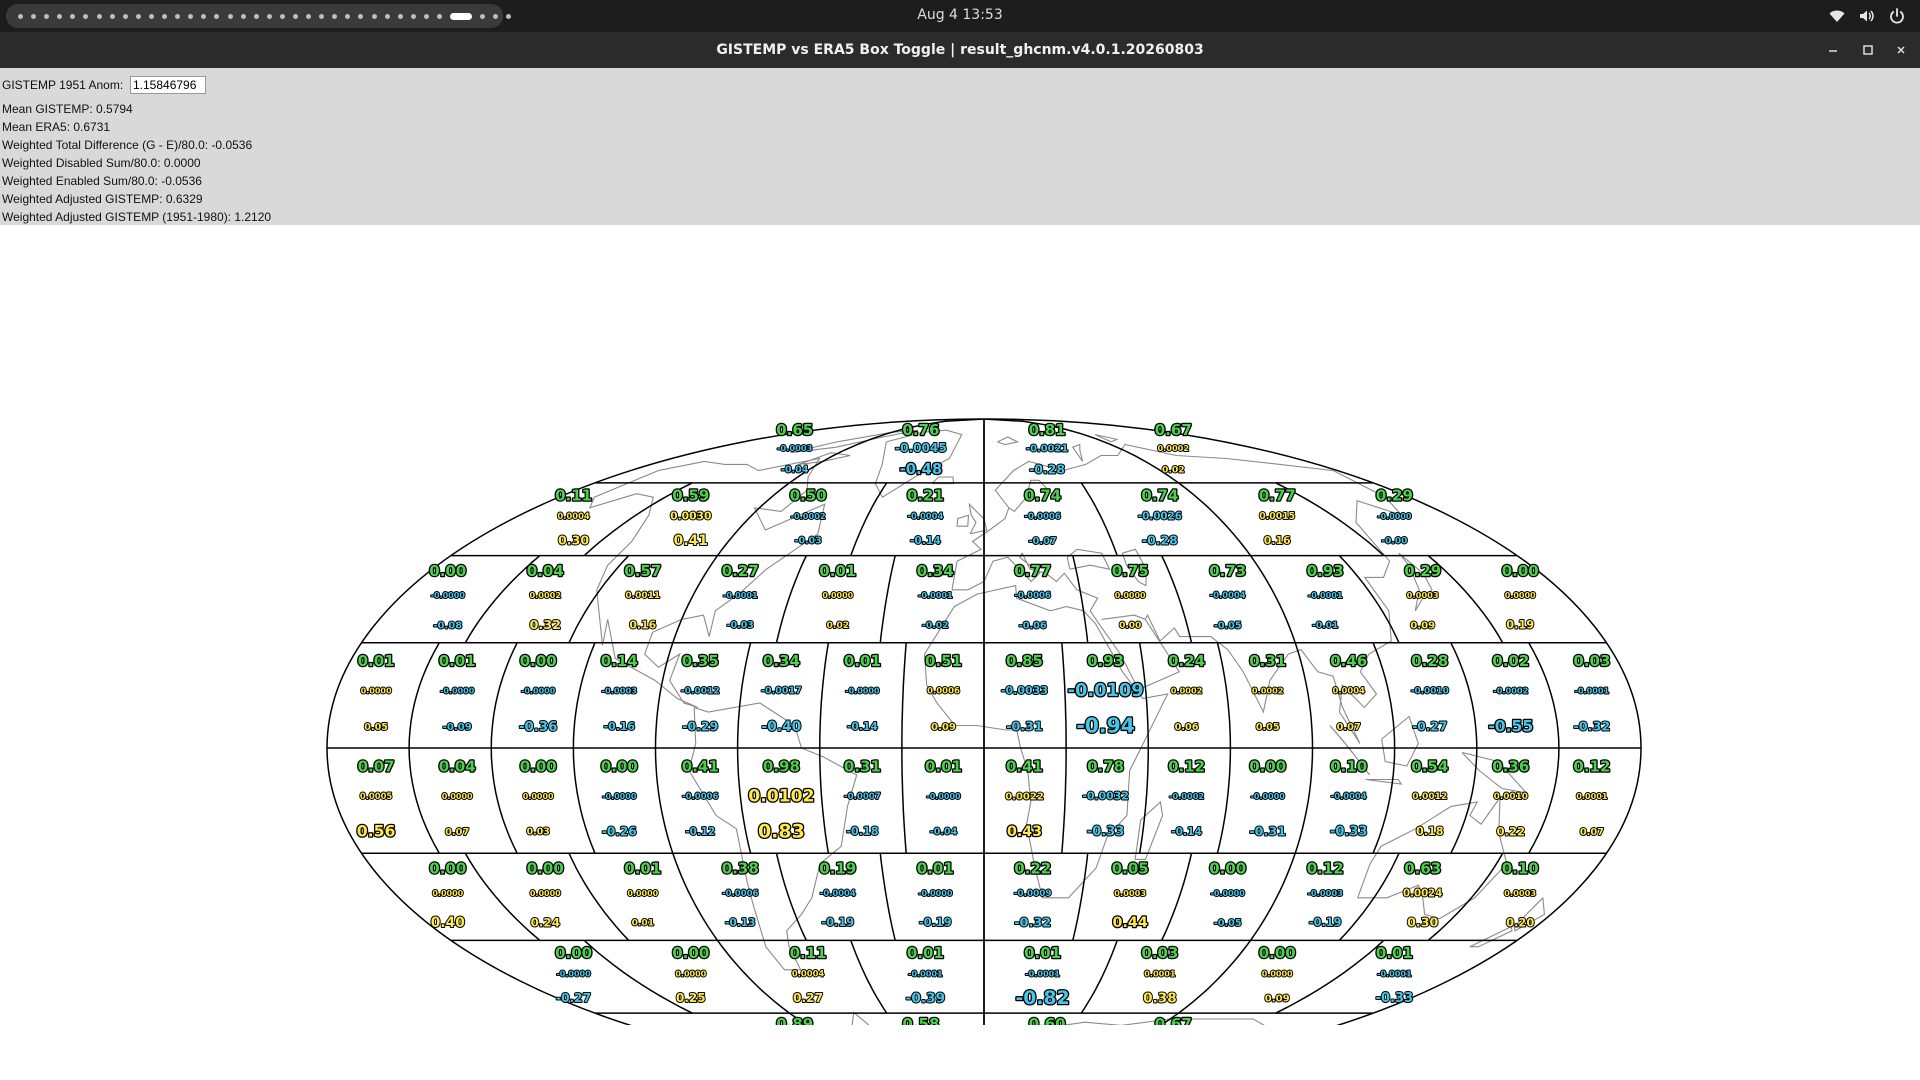 Image resolution: width=1920 pixels, height=1080 pixels. I want to click on box-cell: 0.85 -0.0033 -0.31, so click(1024, 693).